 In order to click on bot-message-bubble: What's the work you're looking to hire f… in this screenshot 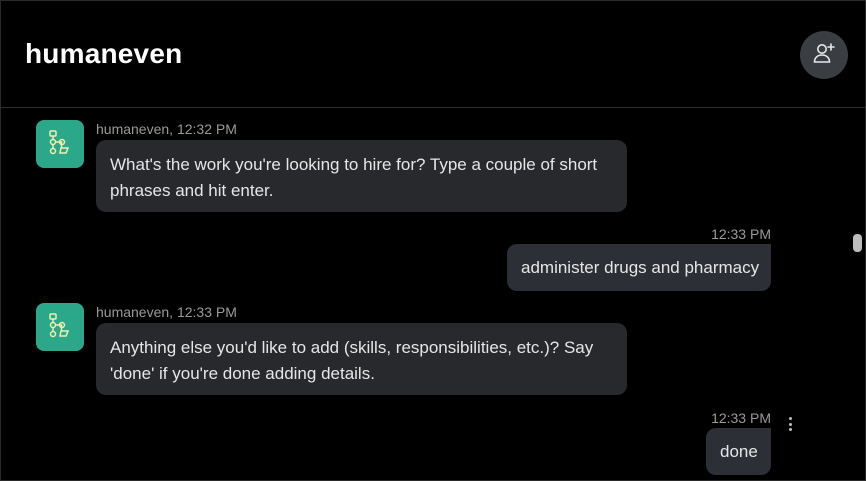, I will do `click(361, 176)`.